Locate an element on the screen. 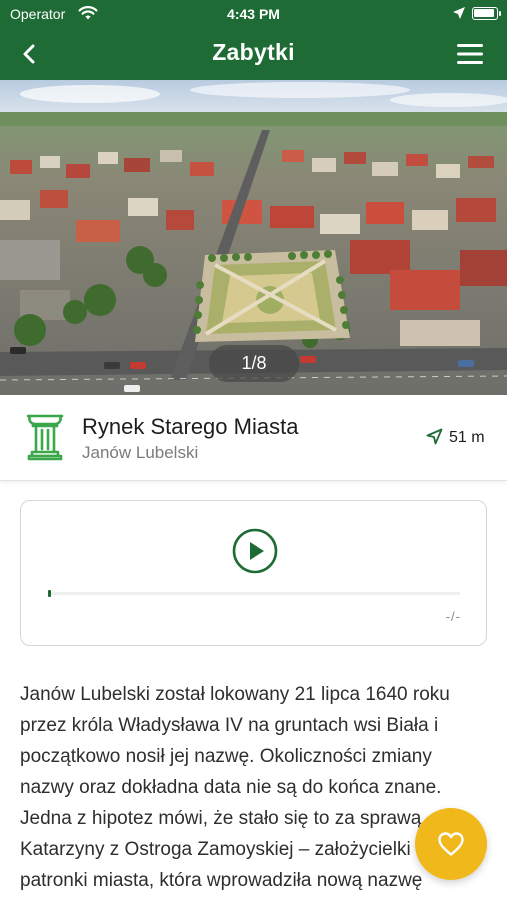 The height and width of the screenshot is (900, 507). distance-value: 51 m is located at coordinates (467, 437).